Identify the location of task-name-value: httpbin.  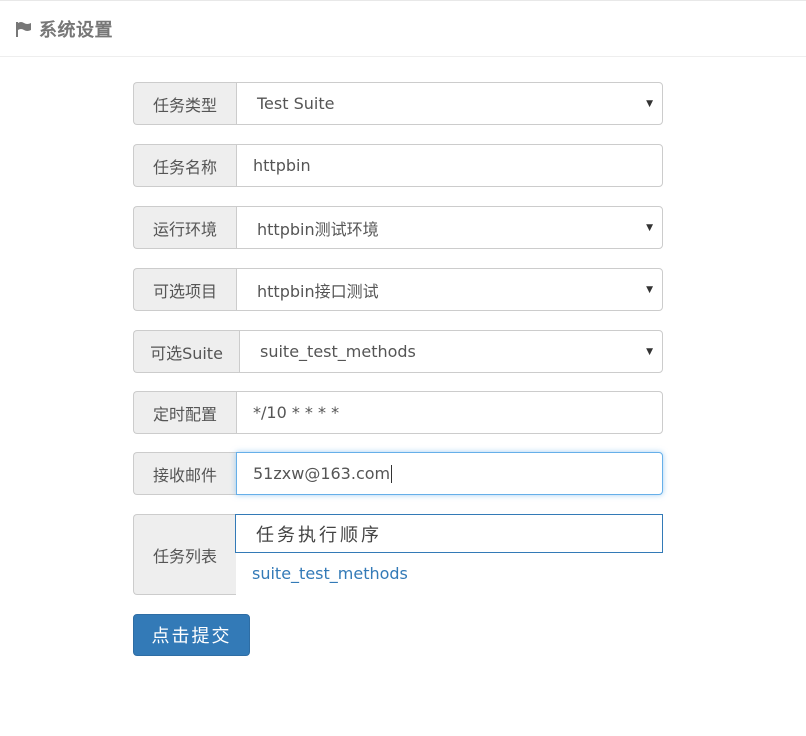
(282, 165).